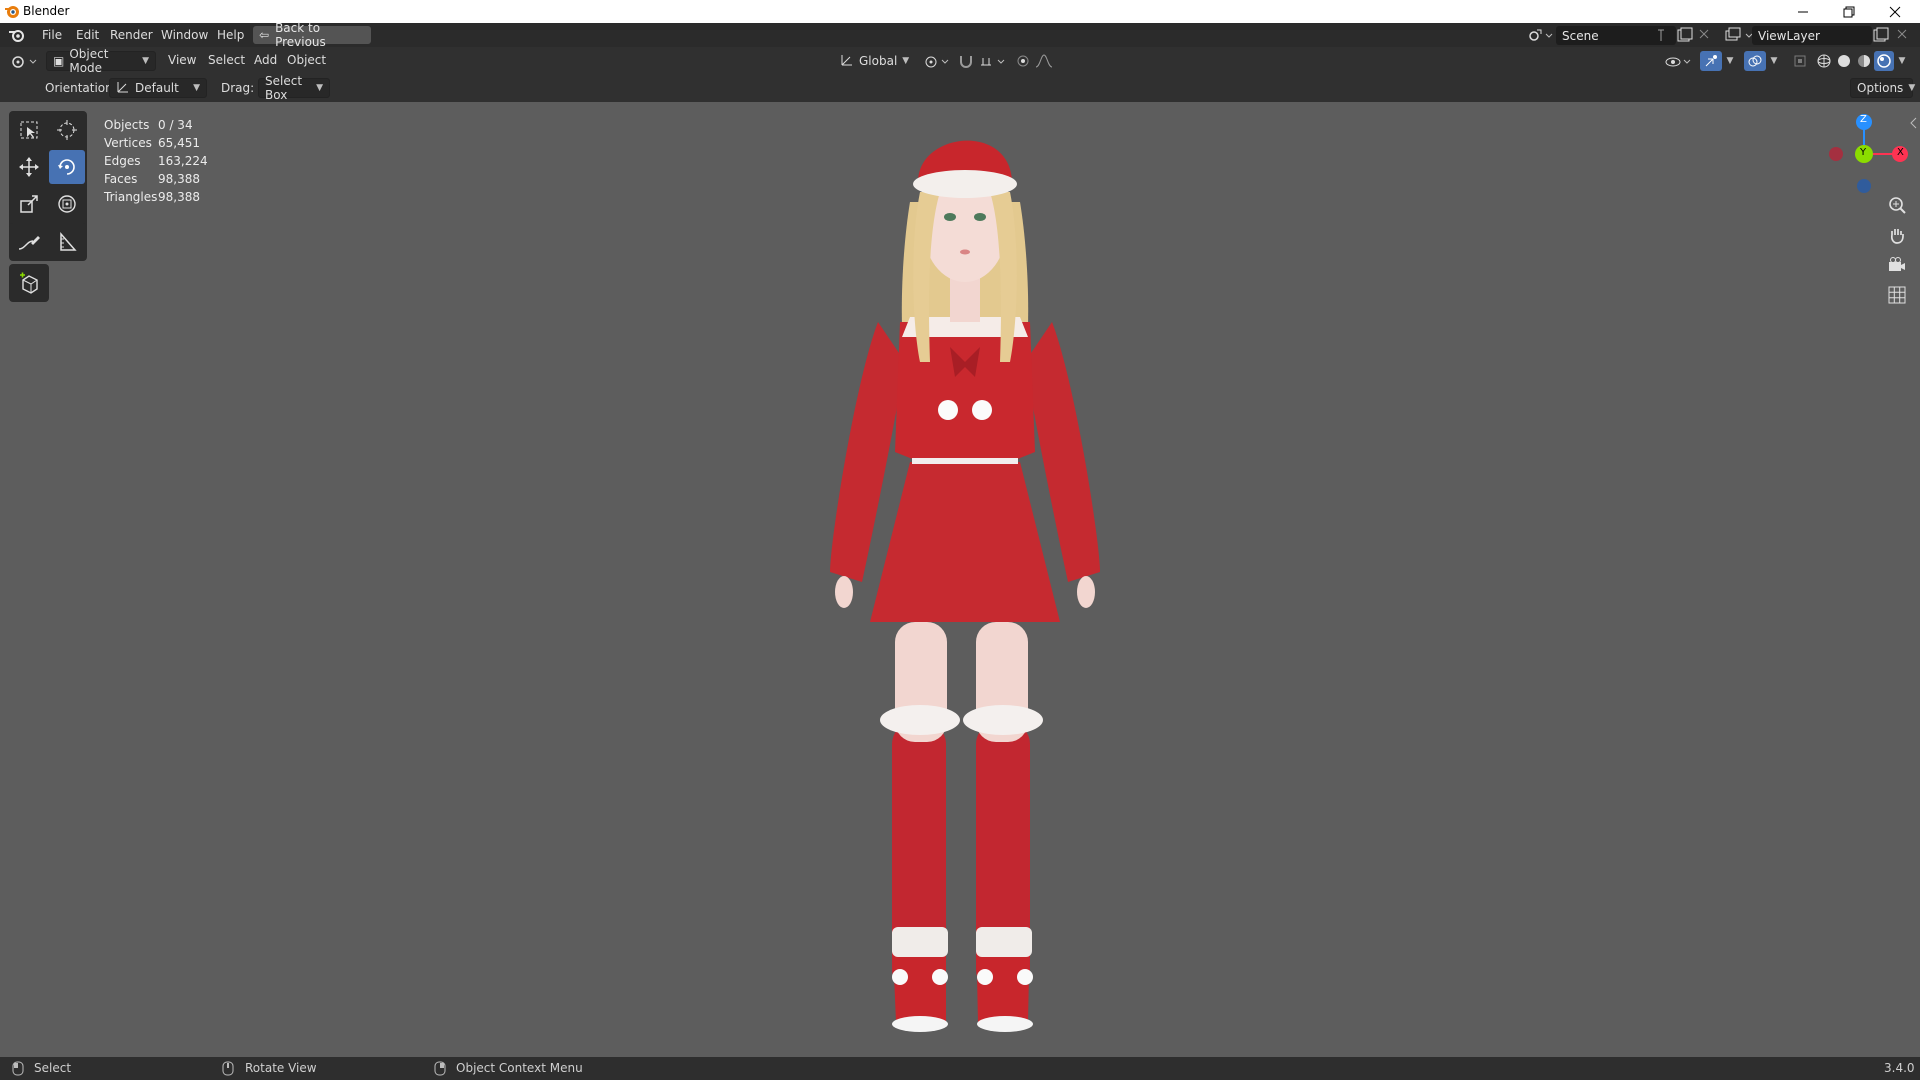 The image size is (1920, 1080). What do you see at coordinates (1774, 61) in the screenshot?
I see `overlay-dropdown-icon: ▼` at bounding box center [1774, 61].